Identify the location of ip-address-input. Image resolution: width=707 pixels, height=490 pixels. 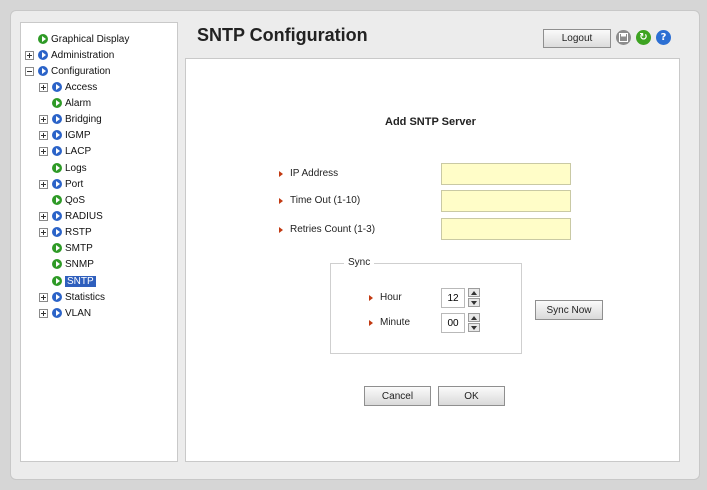
(506, 174).